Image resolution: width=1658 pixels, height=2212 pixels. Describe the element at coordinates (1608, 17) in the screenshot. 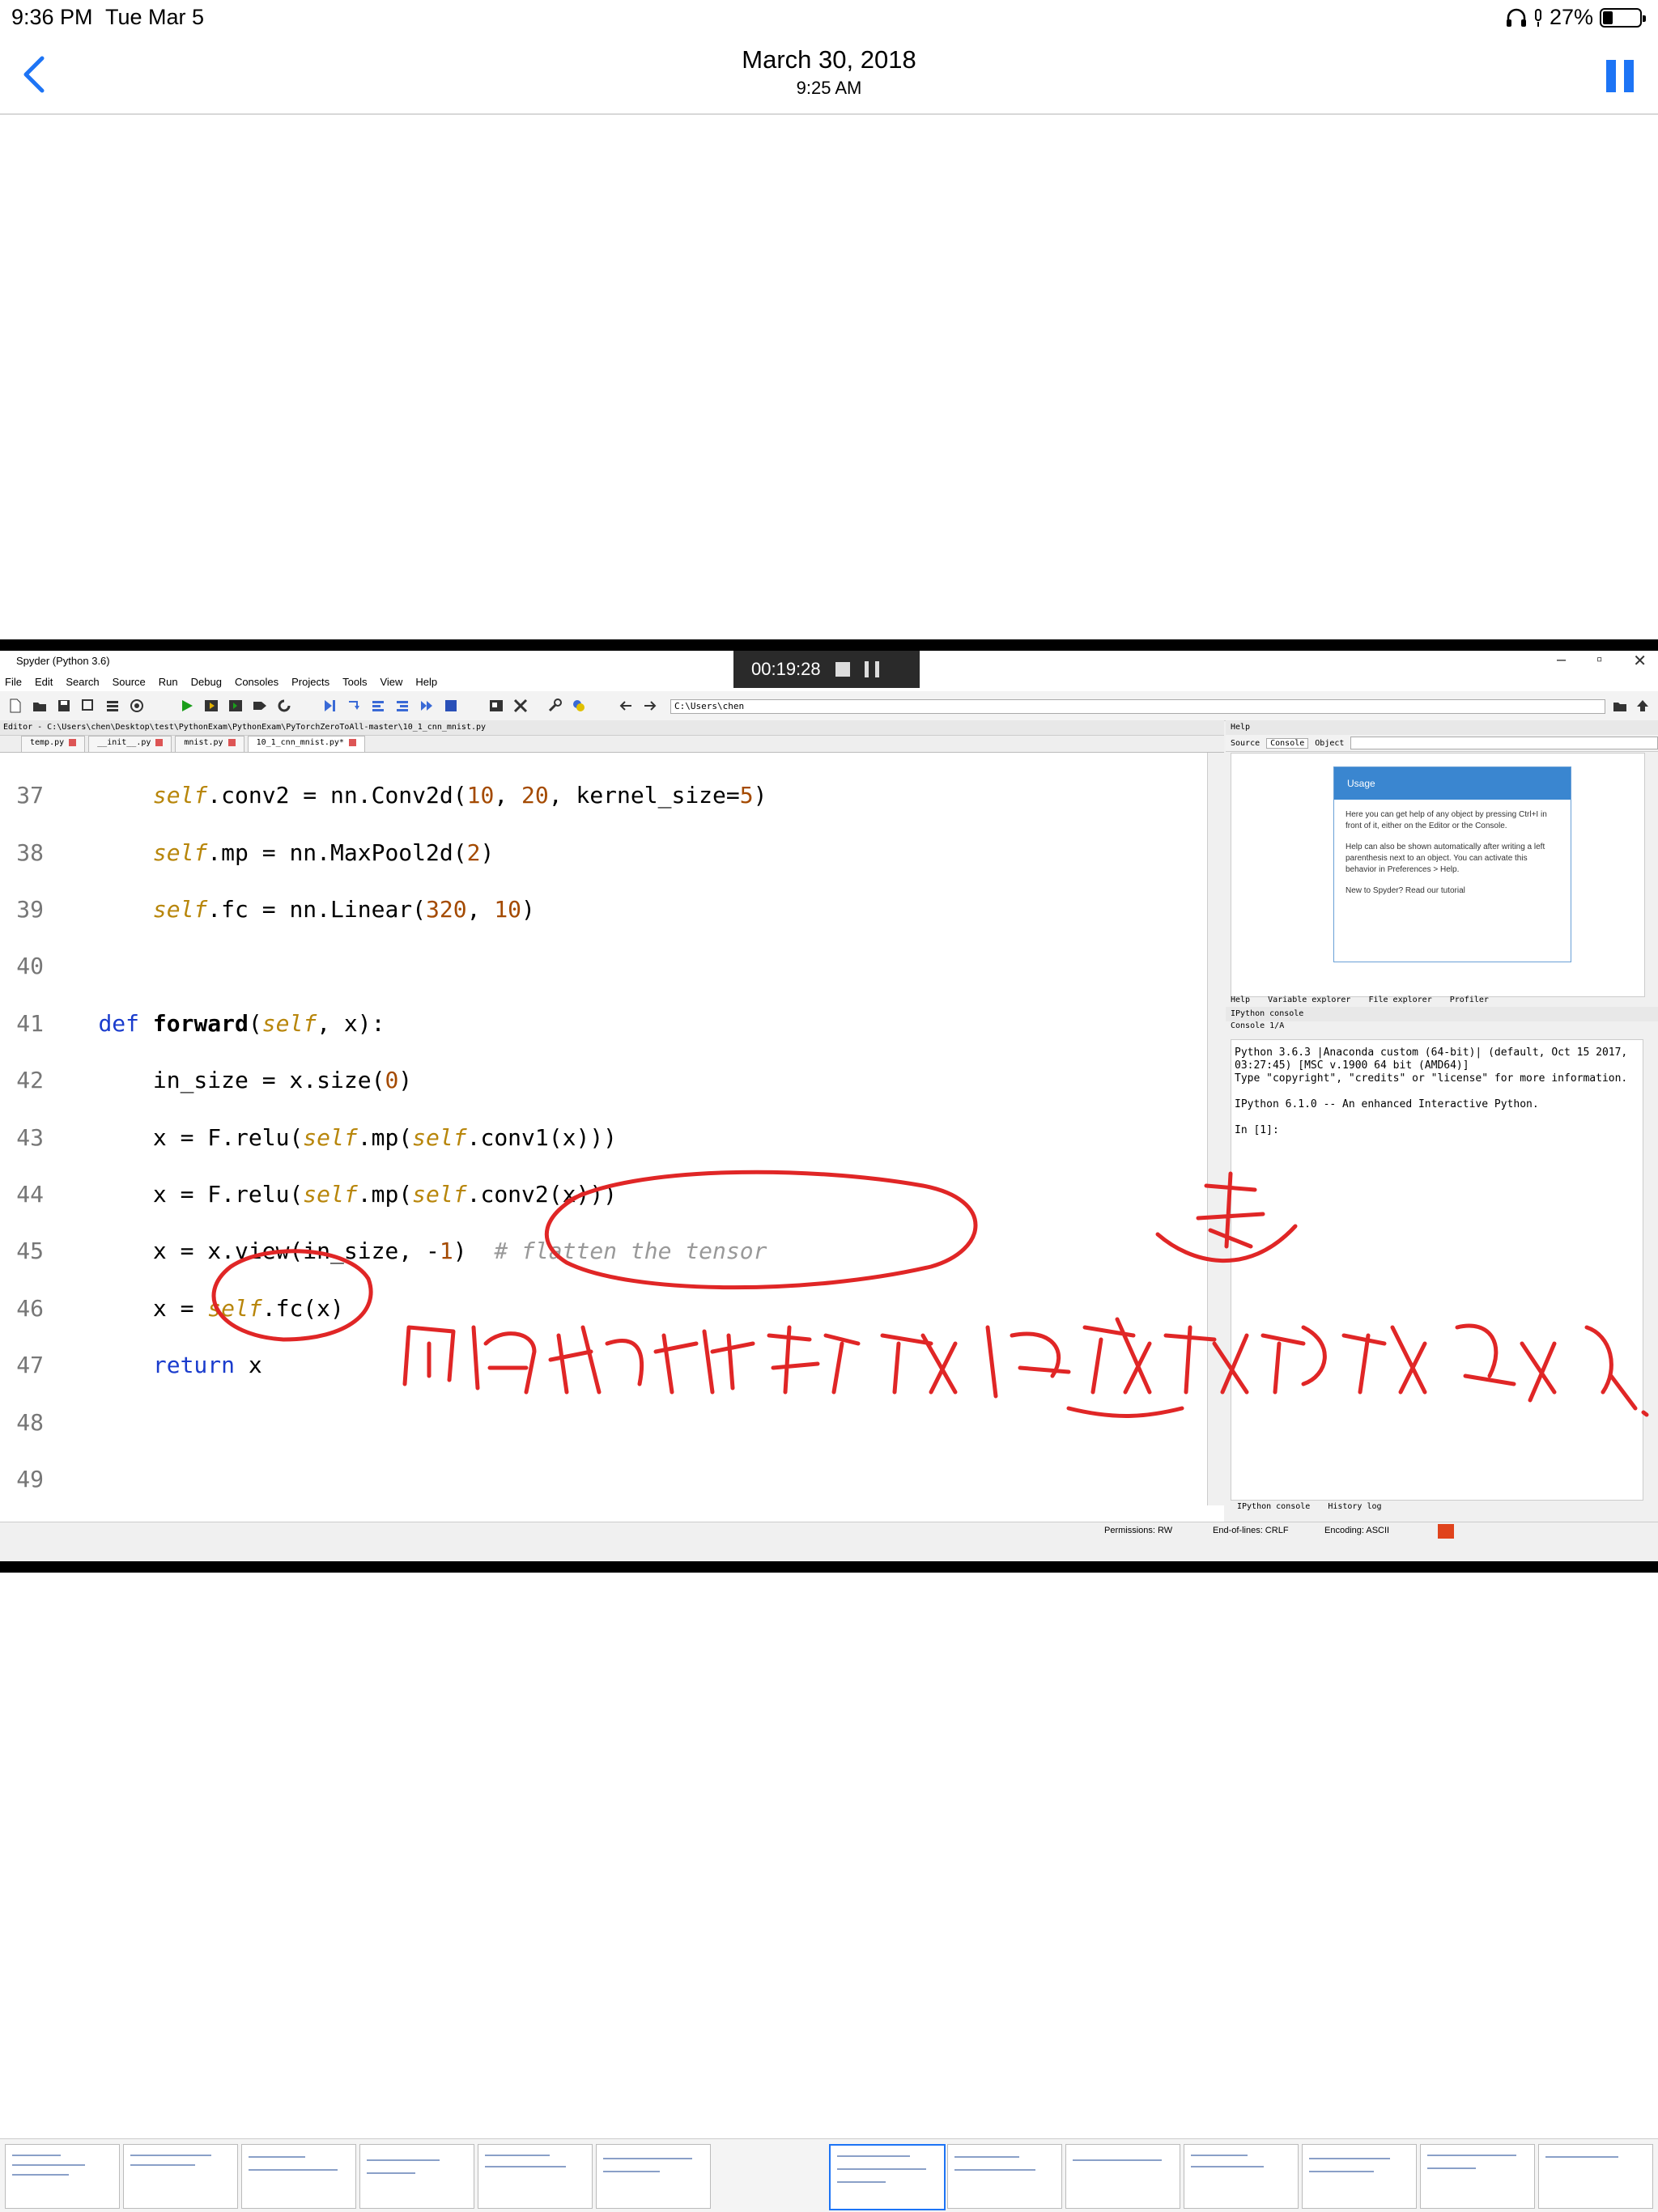

I see `battery-fill` at that location.